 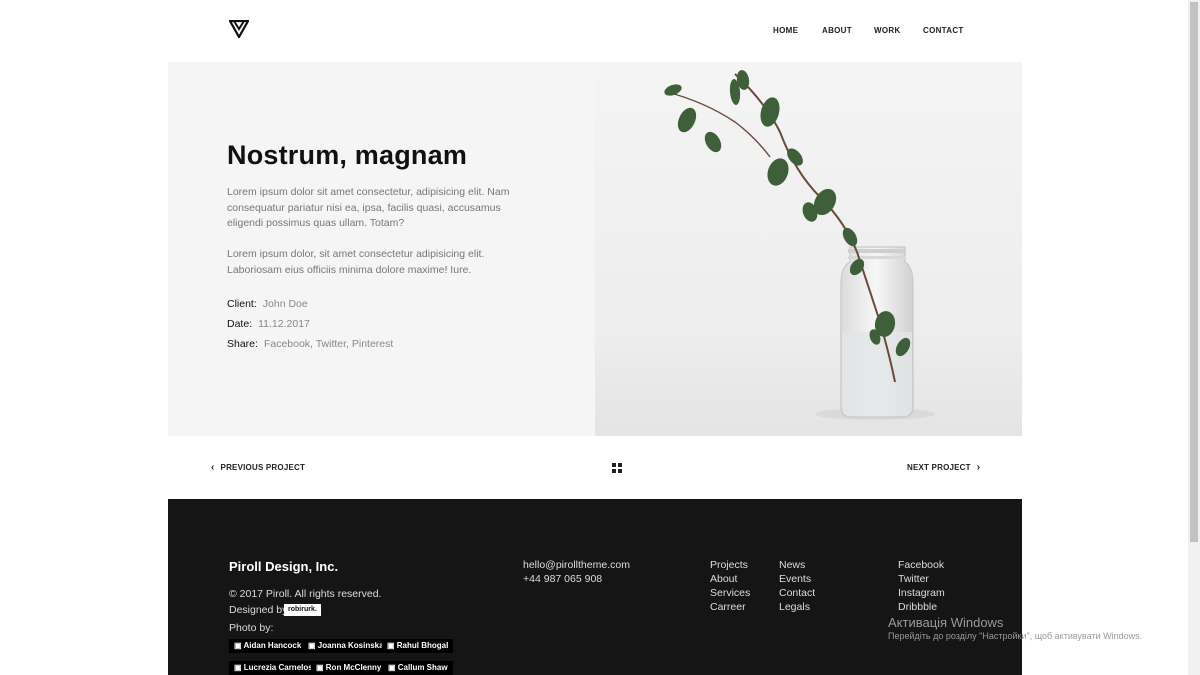 I want to click on share-row: Share: Facebook, Twitter, Pinterest, so click(x=310, y=344).